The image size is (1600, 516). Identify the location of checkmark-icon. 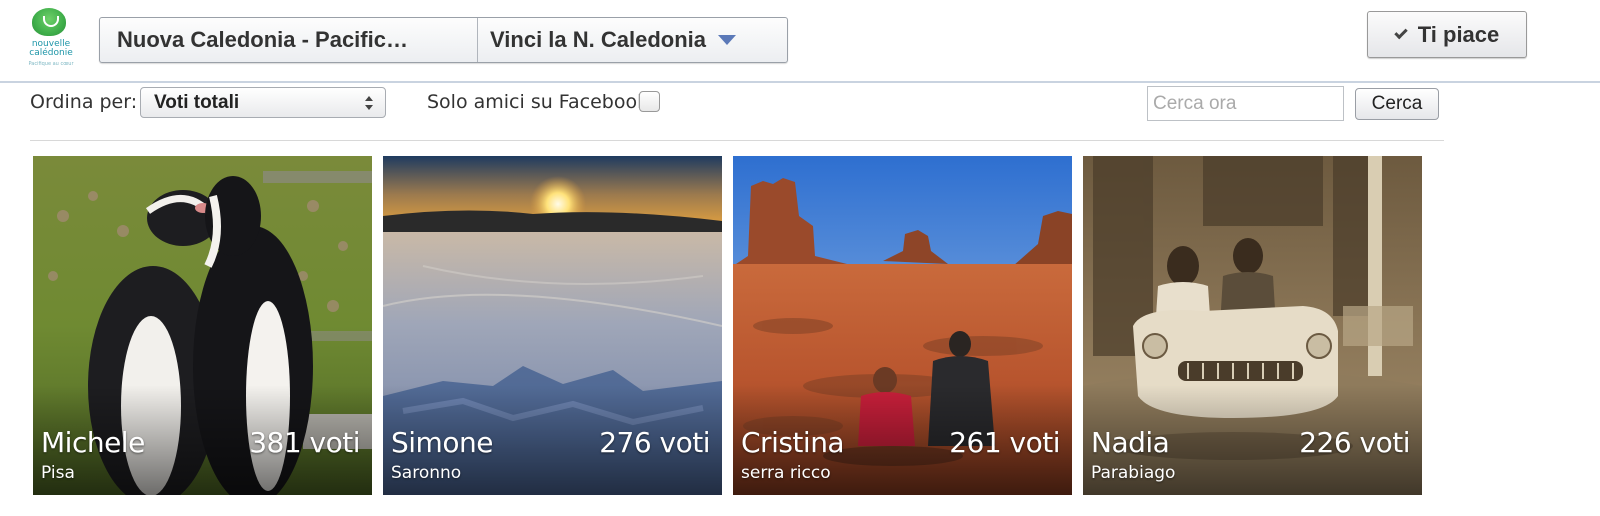
(1401, 32).